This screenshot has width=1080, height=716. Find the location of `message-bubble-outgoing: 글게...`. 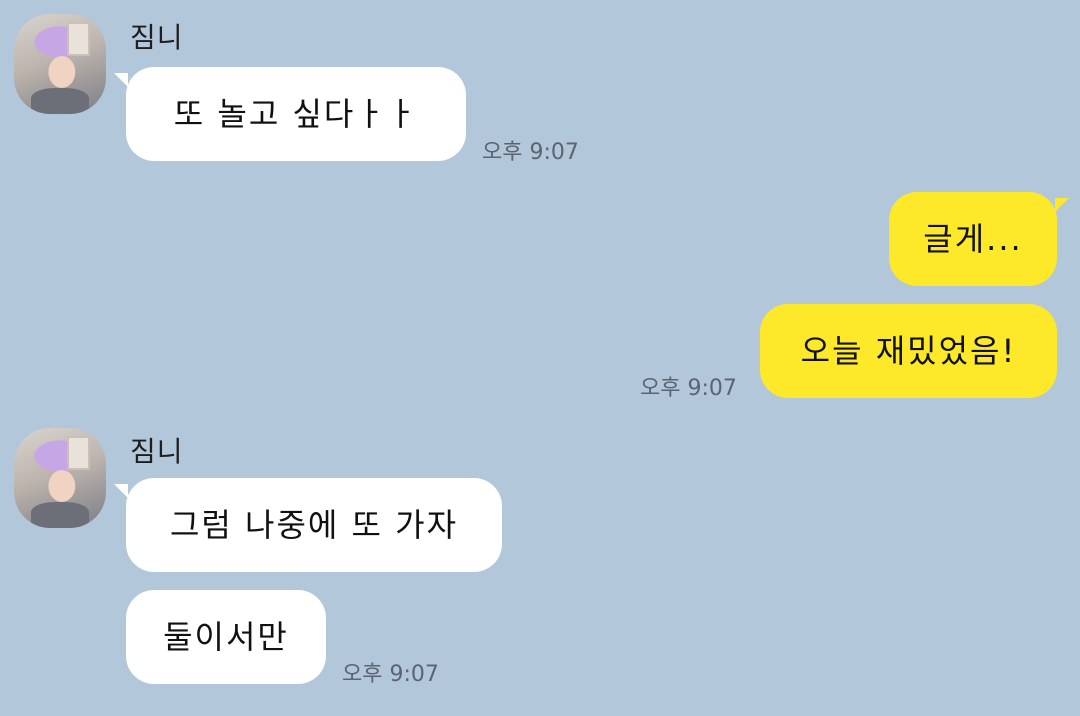

message-bubble-outgoing: 글게... is located at coordinates (979, 239).